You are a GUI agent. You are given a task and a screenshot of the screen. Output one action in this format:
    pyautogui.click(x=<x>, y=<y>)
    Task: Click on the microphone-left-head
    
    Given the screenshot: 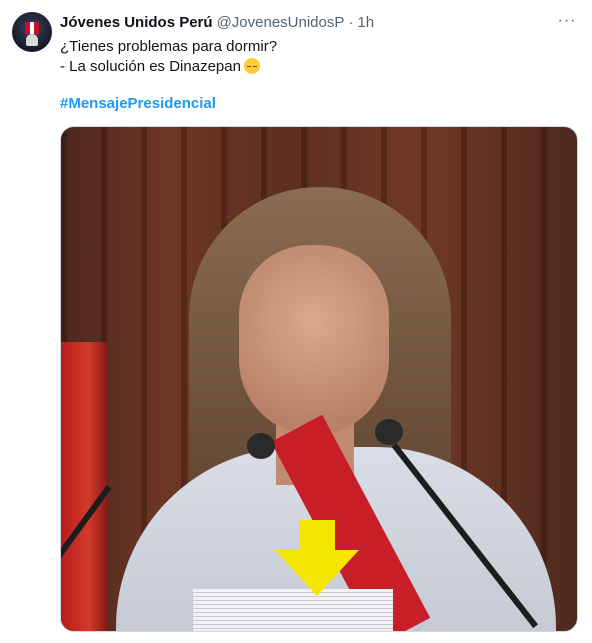 What is the action you would take?
    pyautogui.click(x=261, y=446)
    